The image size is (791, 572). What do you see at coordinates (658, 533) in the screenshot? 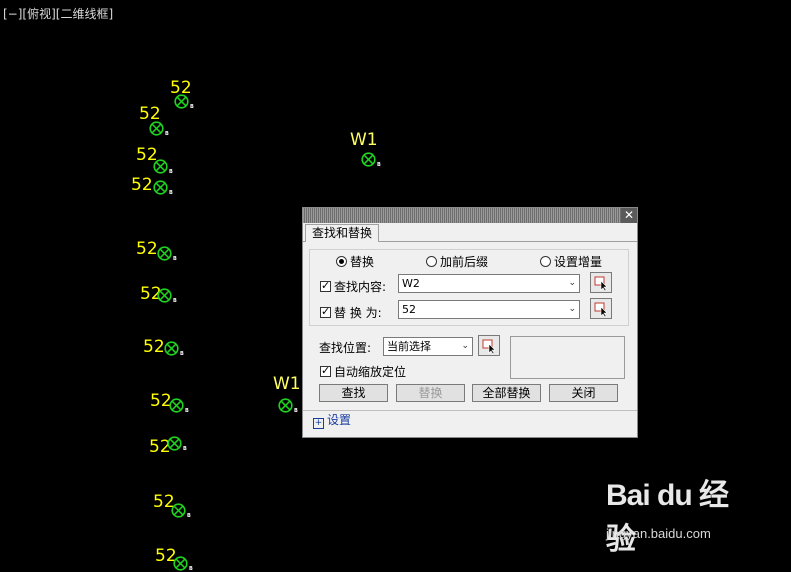
I see `watermark-url: jingyan.baidu.com` at bounding box center [658, 533].